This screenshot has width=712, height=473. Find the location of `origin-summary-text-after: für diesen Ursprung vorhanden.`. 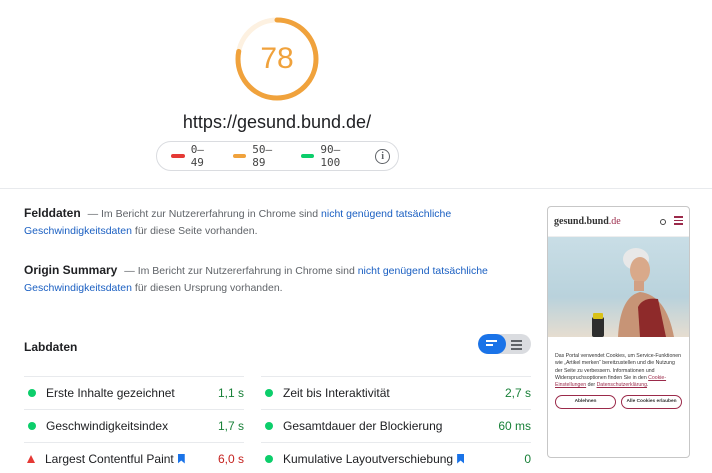

origin-summary-text-after: für diesen Ursprung vorhanden. is located at coordinates (208, 288).